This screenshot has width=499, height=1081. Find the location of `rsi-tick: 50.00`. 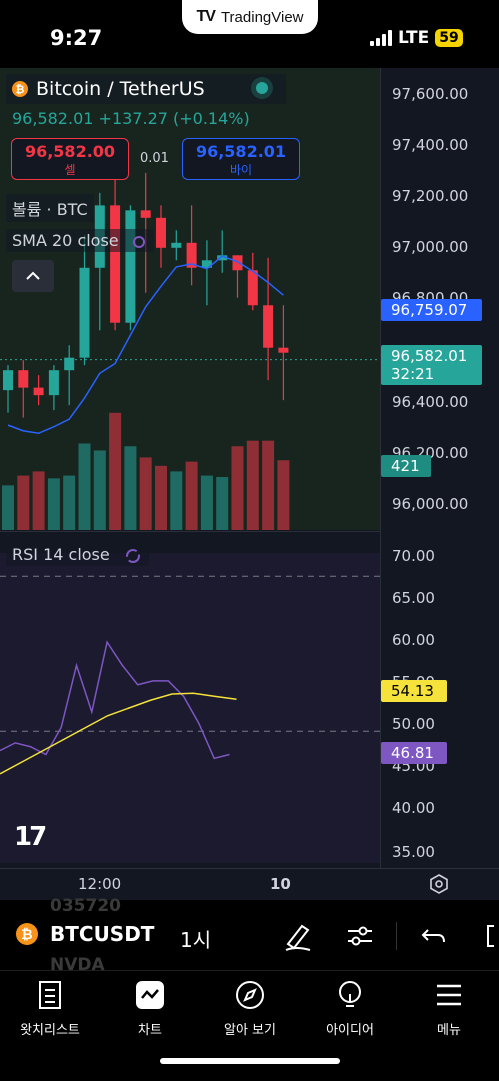

rsi-tick: 50.00 is located at coordinates (413, 724).